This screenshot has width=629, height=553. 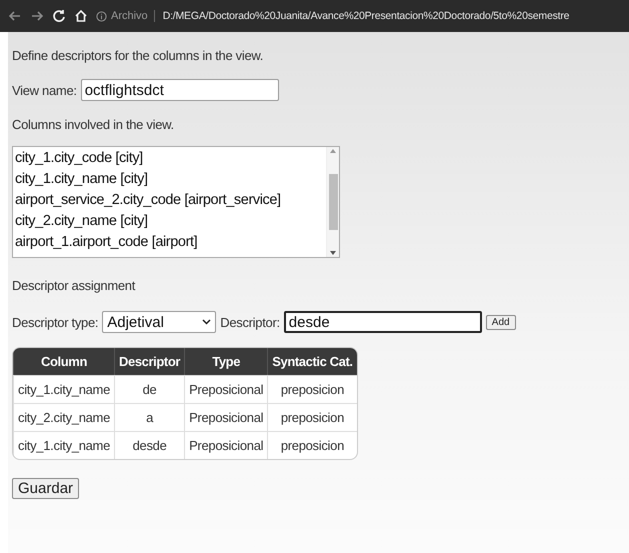 What do you see at coordinates (149, 417) in the screenshot?
I see `table-cell: a` at bounding box center [149, 417].